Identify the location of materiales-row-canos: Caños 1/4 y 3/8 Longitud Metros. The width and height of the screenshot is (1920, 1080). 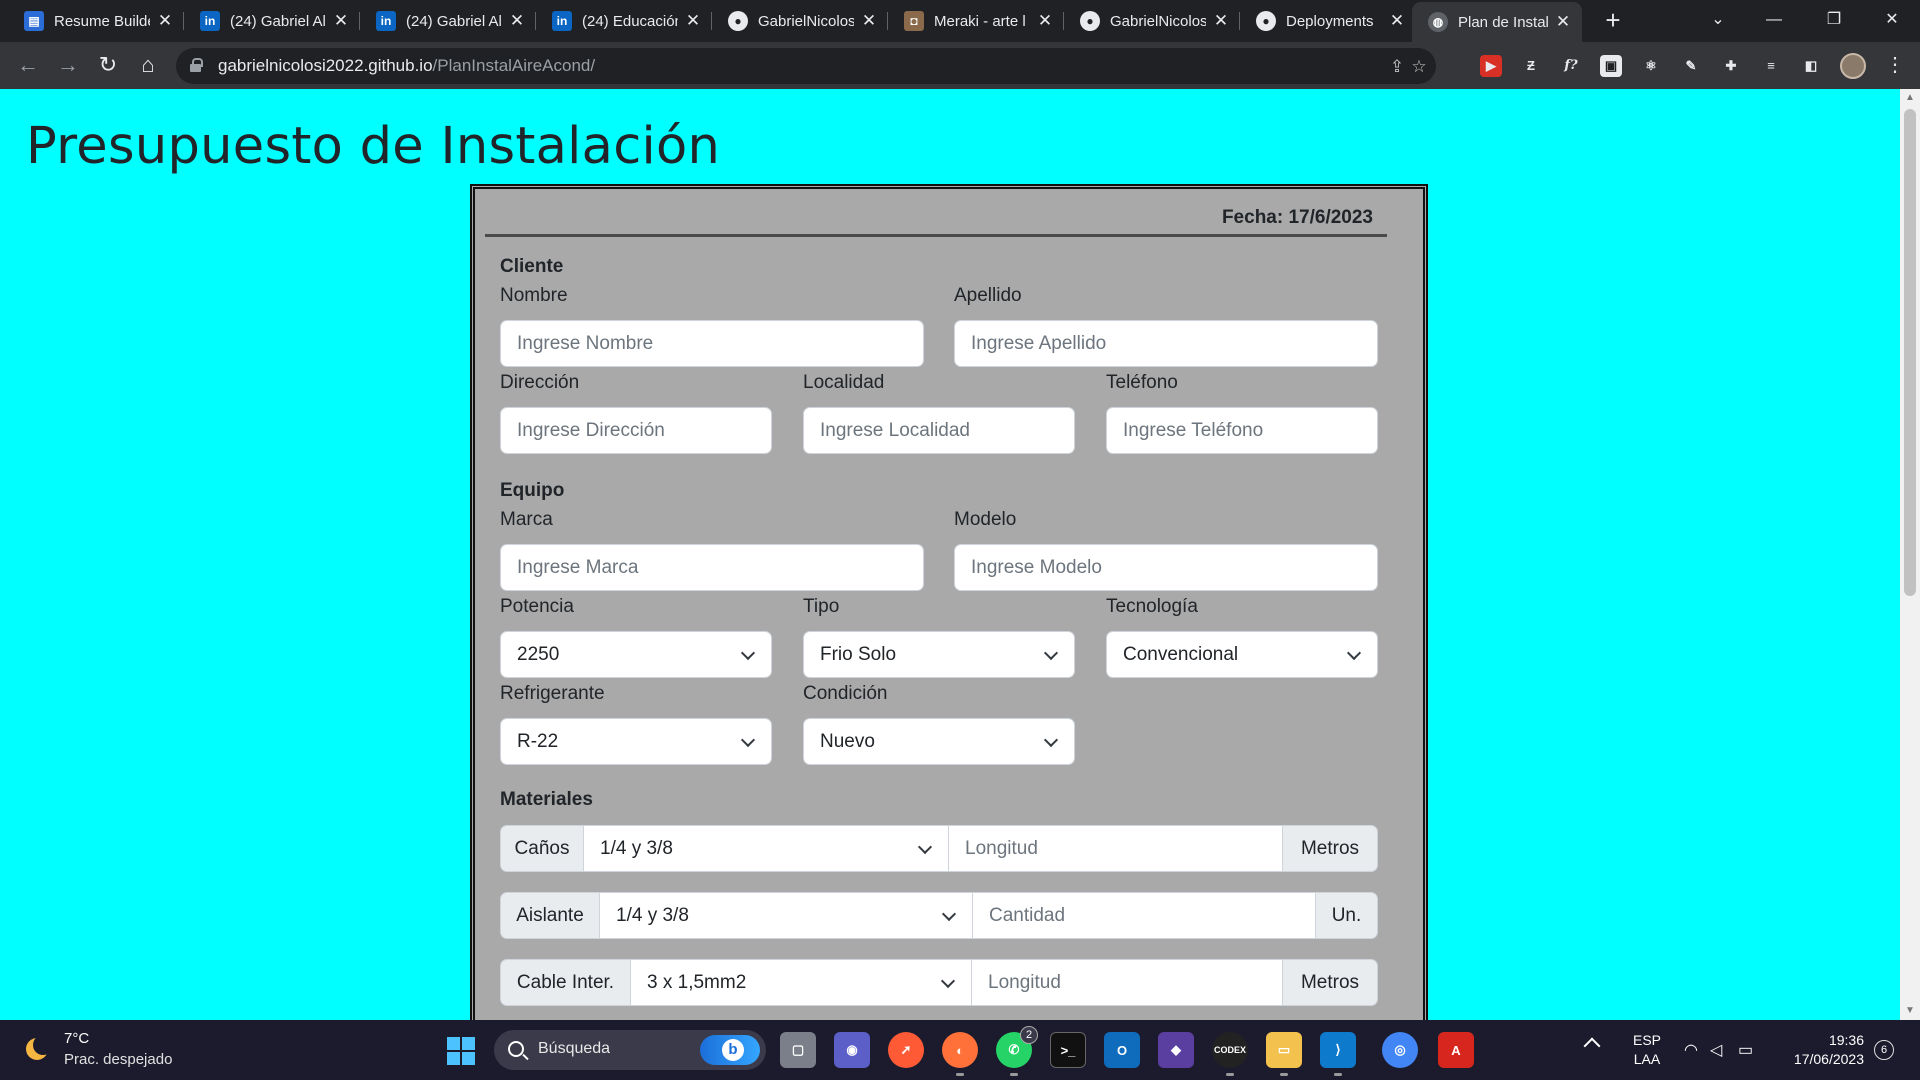
(939, 848).